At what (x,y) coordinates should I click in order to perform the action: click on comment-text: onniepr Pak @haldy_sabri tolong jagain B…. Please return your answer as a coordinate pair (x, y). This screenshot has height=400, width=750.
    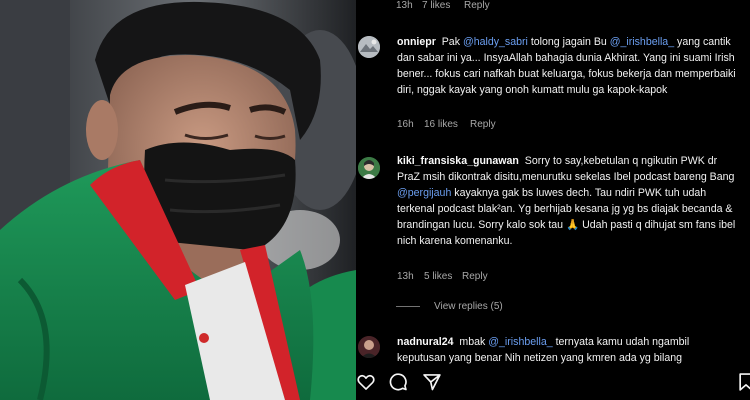
    Looking at the image, I should click on (568, 66).